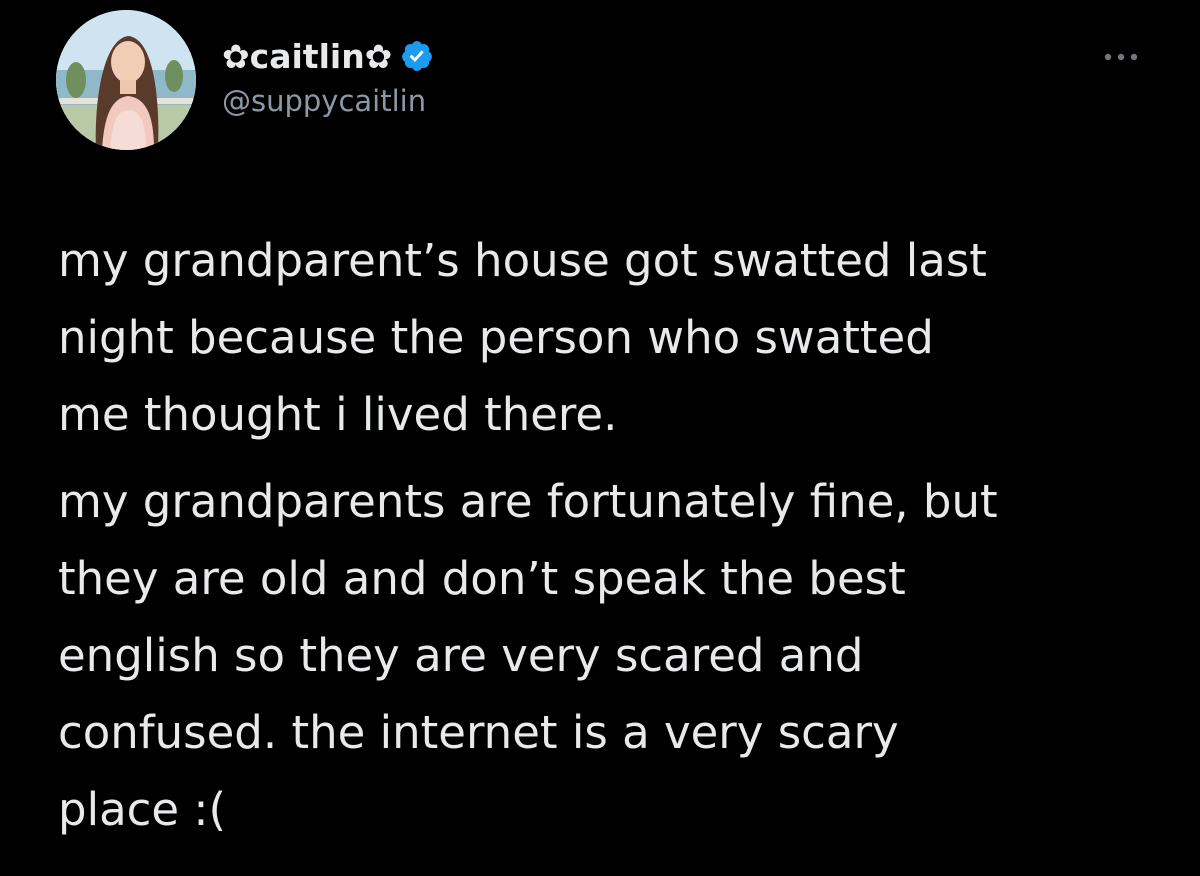 The height and width of the screenshot is (876, 1200). Describe the element at coordinates (324, 101) in the screenshot. I see `author-handle: @suppycaitlin` at that location.